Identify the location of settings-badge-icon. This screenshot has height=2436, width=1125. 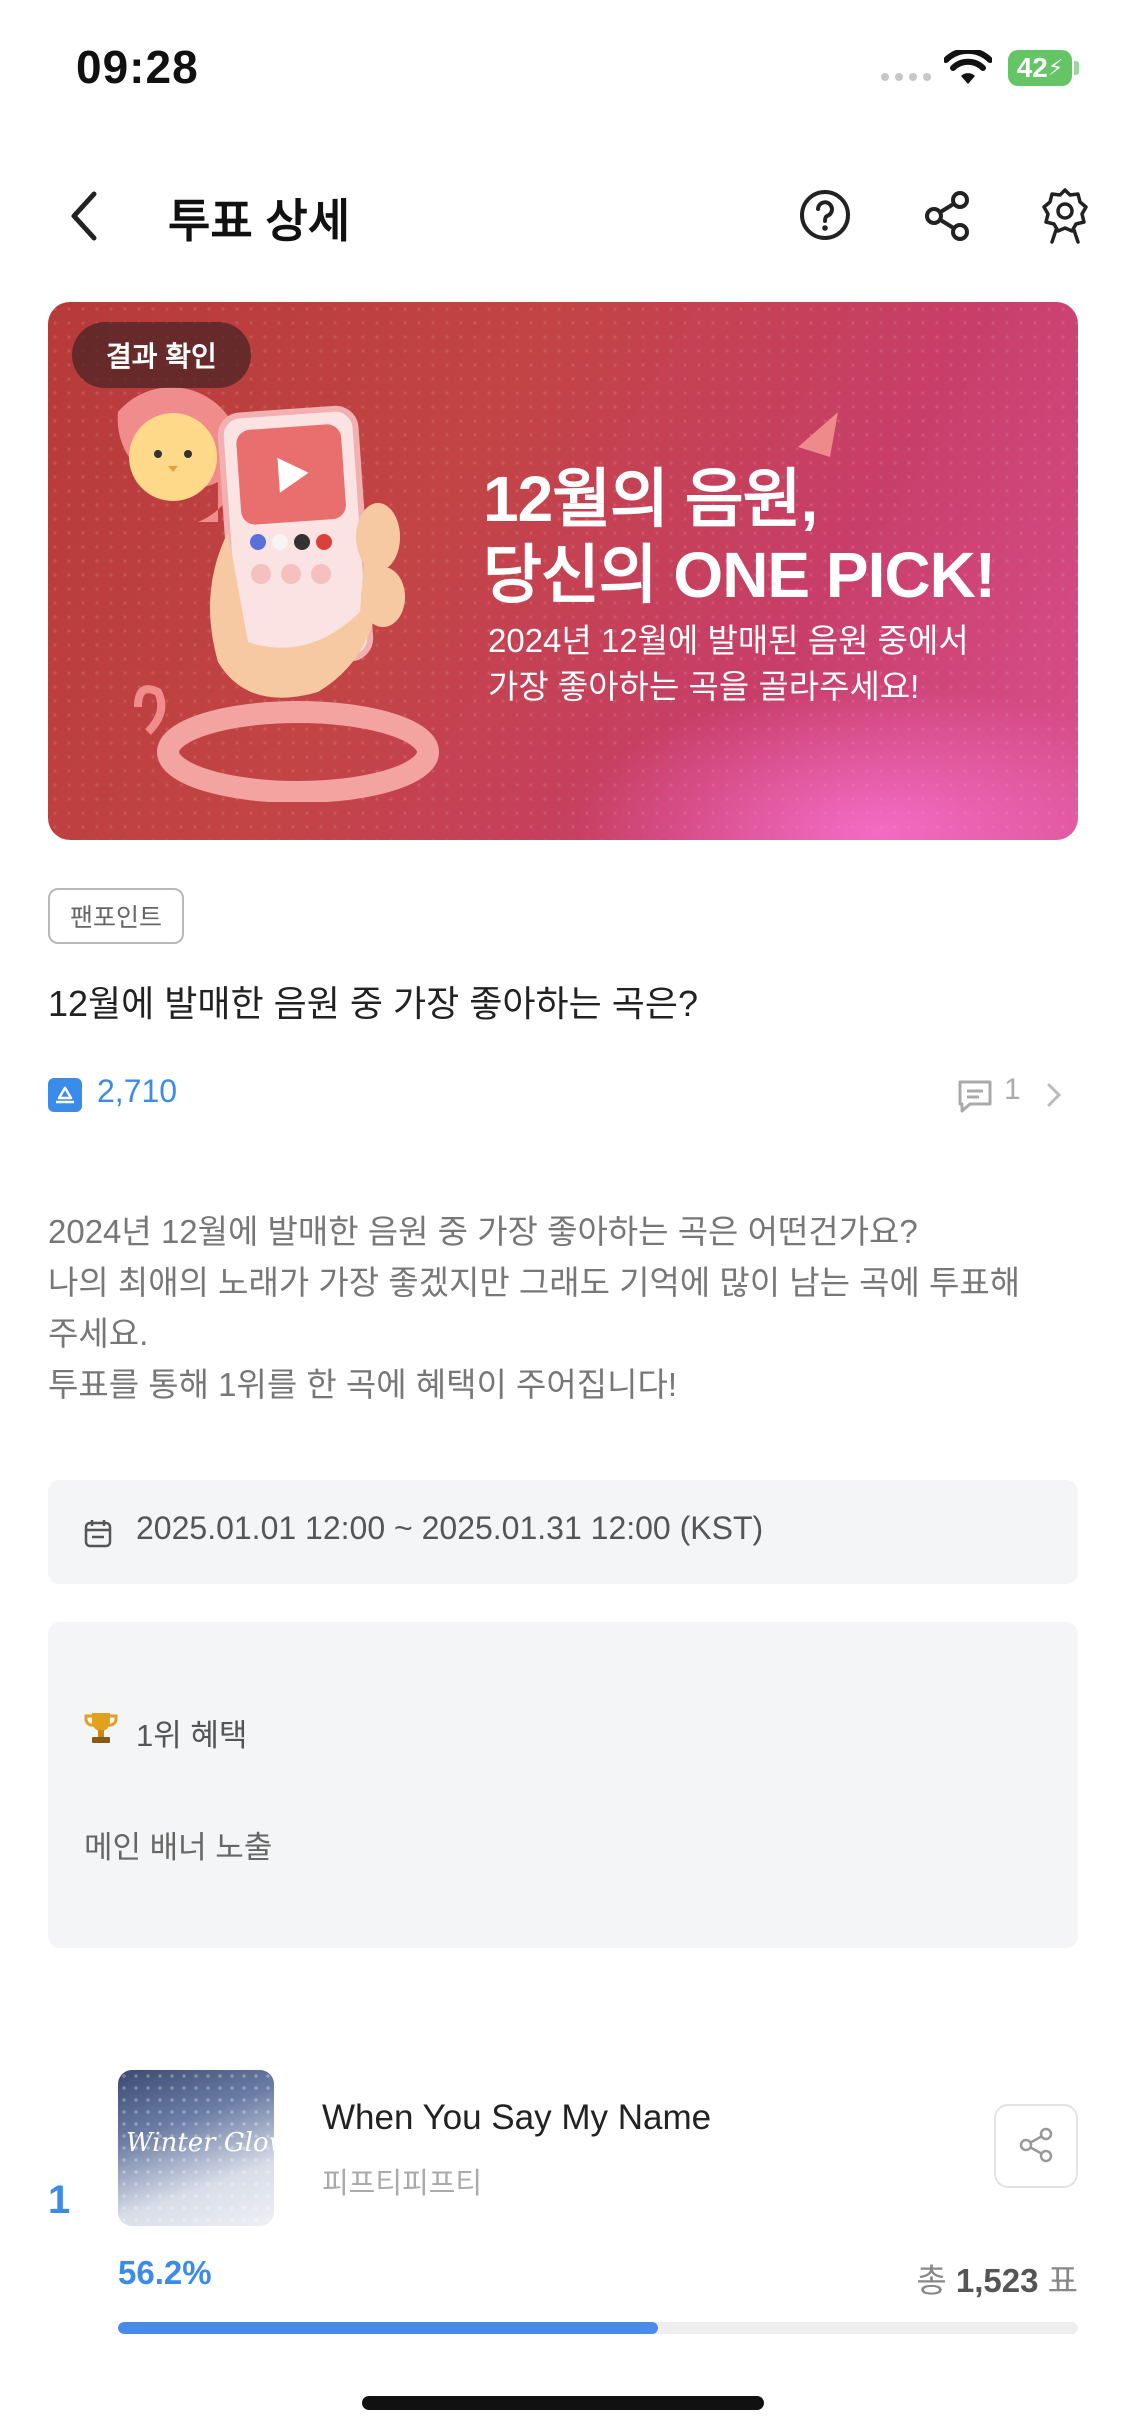
(1065, 216).